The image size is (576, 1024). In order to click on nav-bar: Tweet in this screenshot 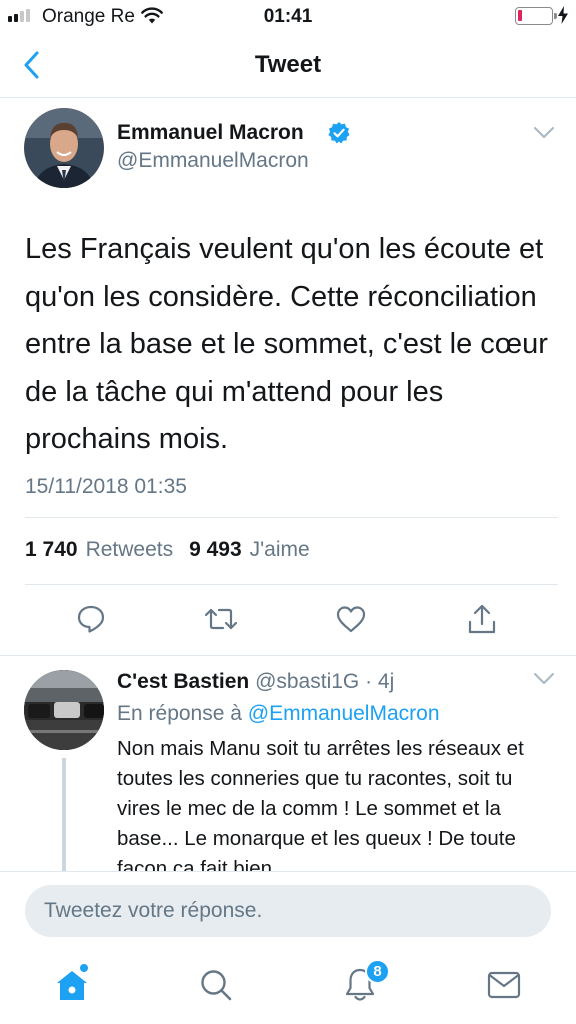, I will do `click(288, 66)`.